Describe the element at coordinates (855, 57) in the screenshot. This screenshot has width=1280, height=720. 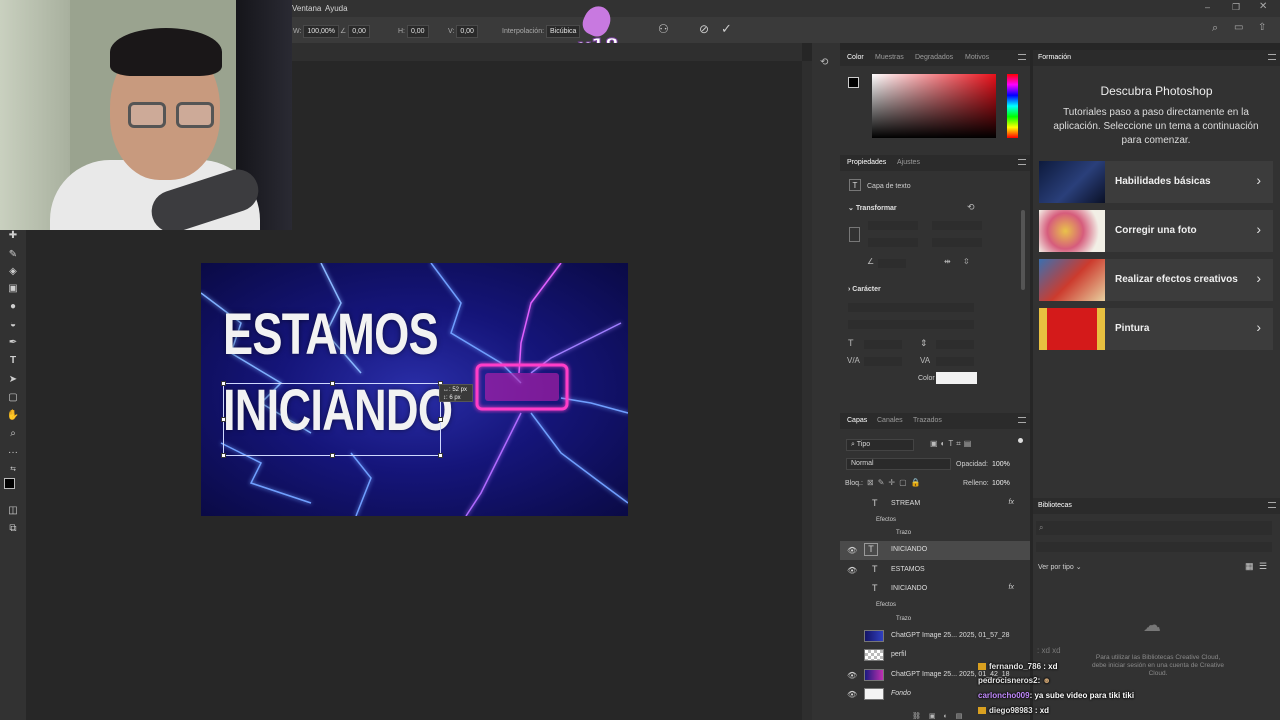
I see `tab-color: Color` at that location.